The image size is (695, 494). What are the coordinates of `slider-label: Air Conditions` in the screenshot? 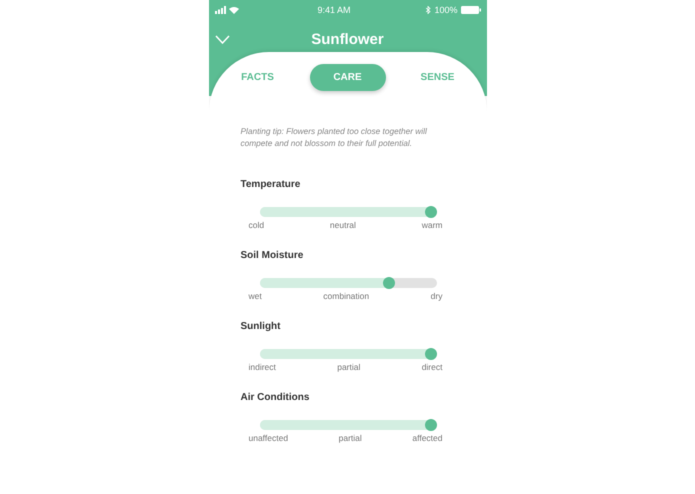 It's located at (275, 397).